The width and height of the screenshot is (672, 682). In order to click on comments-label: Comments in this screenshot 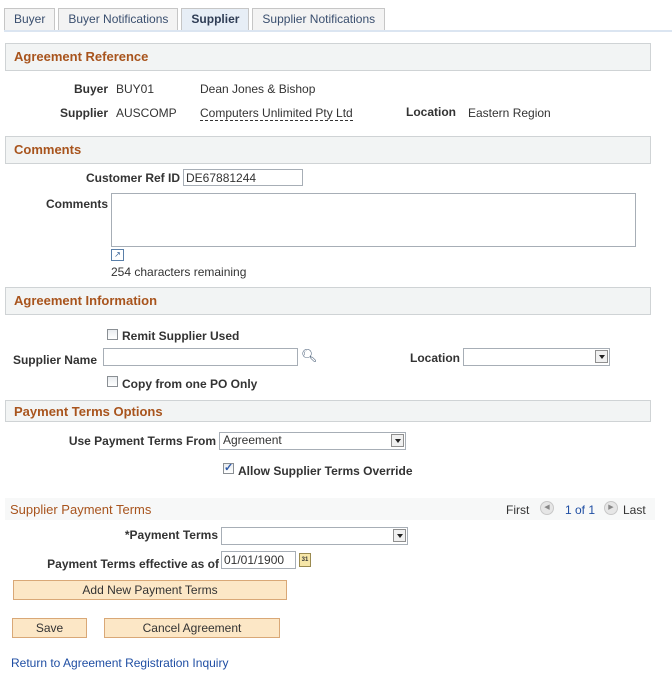, I will do `click(76, 204)`.